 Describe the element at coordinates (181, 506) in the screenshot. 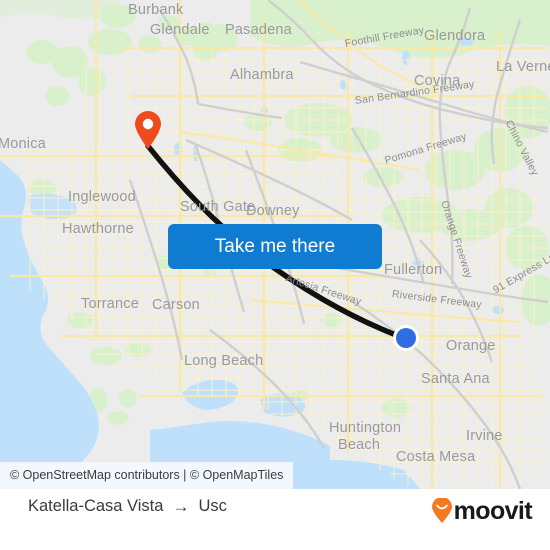

I see `arrow-right-icon: →` at that location.